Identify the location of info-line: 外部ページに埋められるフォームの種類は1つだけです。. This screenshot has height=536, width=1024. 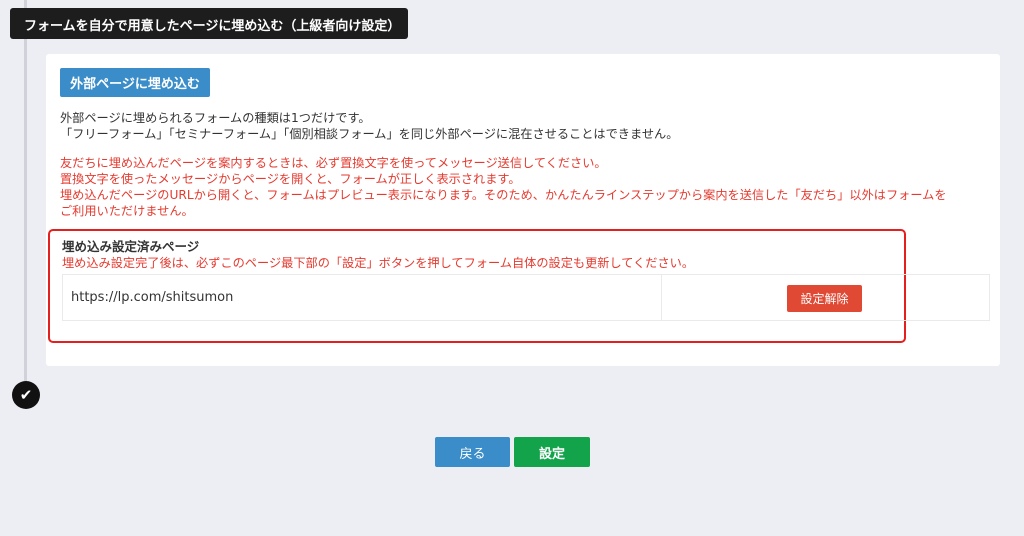
(215, 118).